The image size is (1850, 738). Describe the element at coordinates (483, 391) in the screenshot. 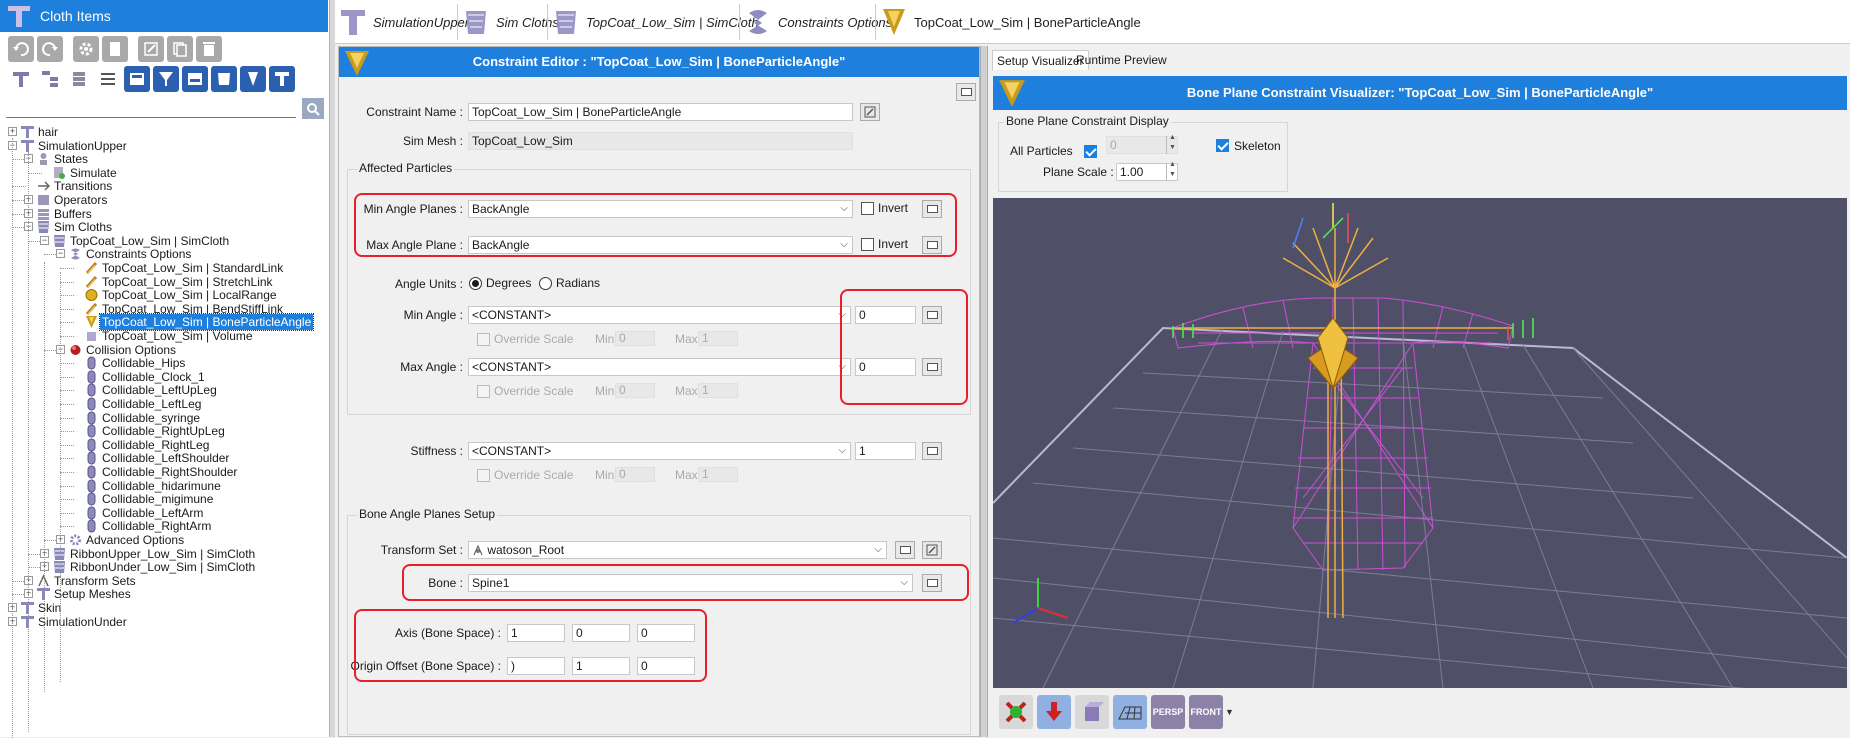

I see `max-override-scale-checkbox` at that location.